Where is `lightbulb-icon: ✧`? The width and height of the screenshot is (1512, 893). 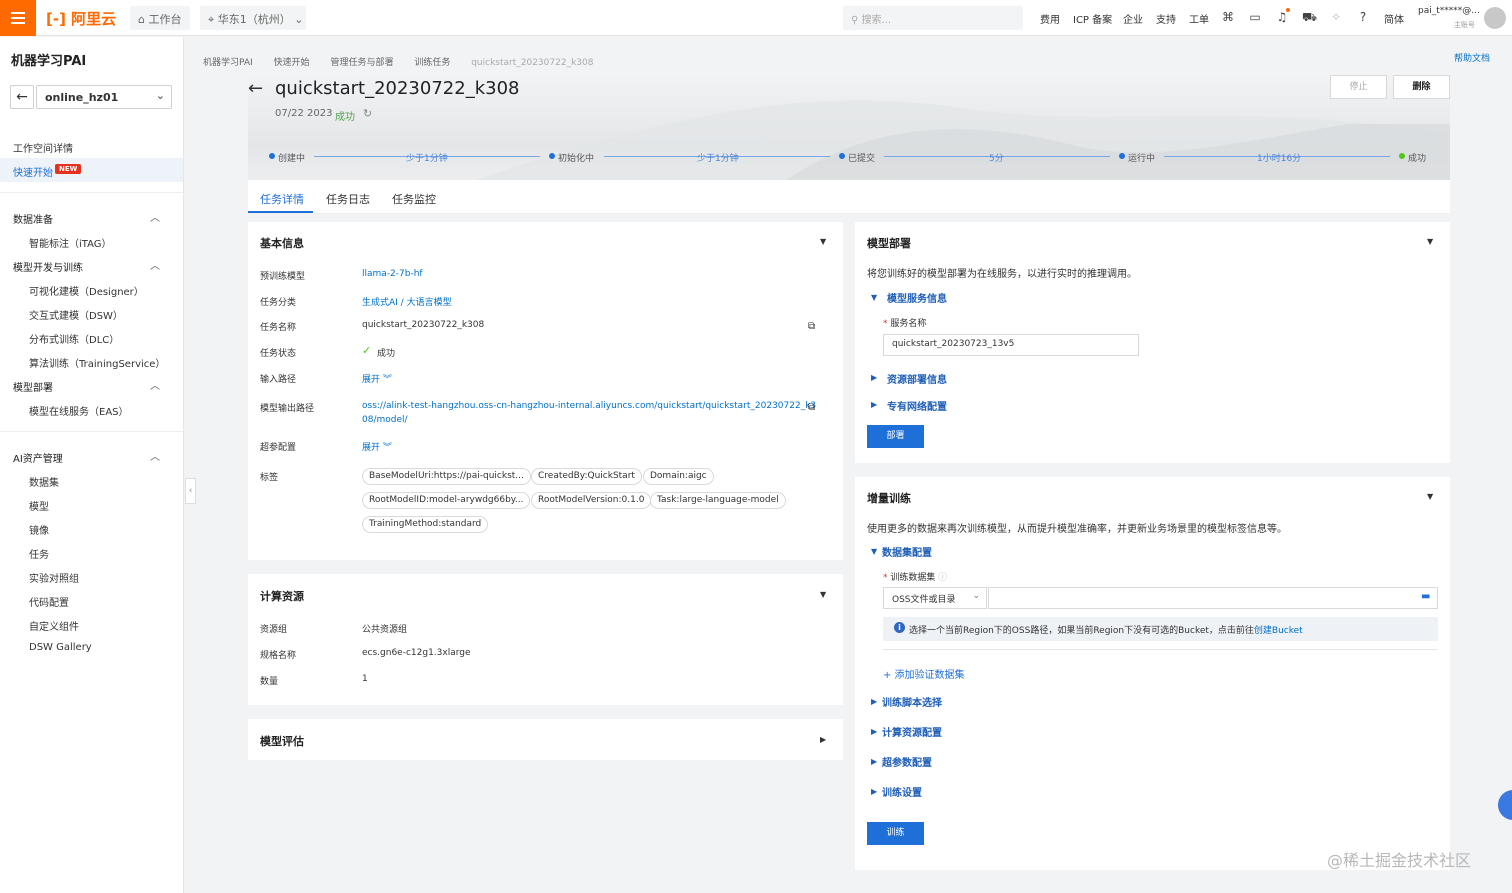
lightbulb-icon: ✧ is located at coordinates (1336, 17).